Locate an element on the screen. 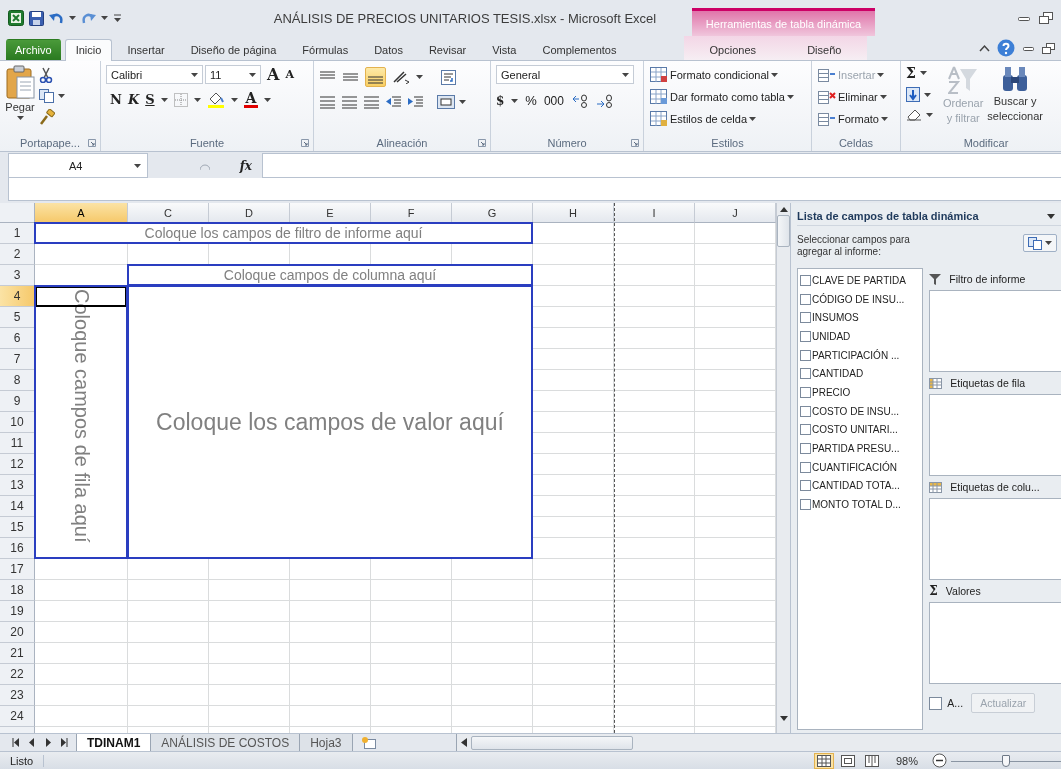 This screenshot has height=769, width=1061. row-header: 22 is located at coordinates (17, 674).